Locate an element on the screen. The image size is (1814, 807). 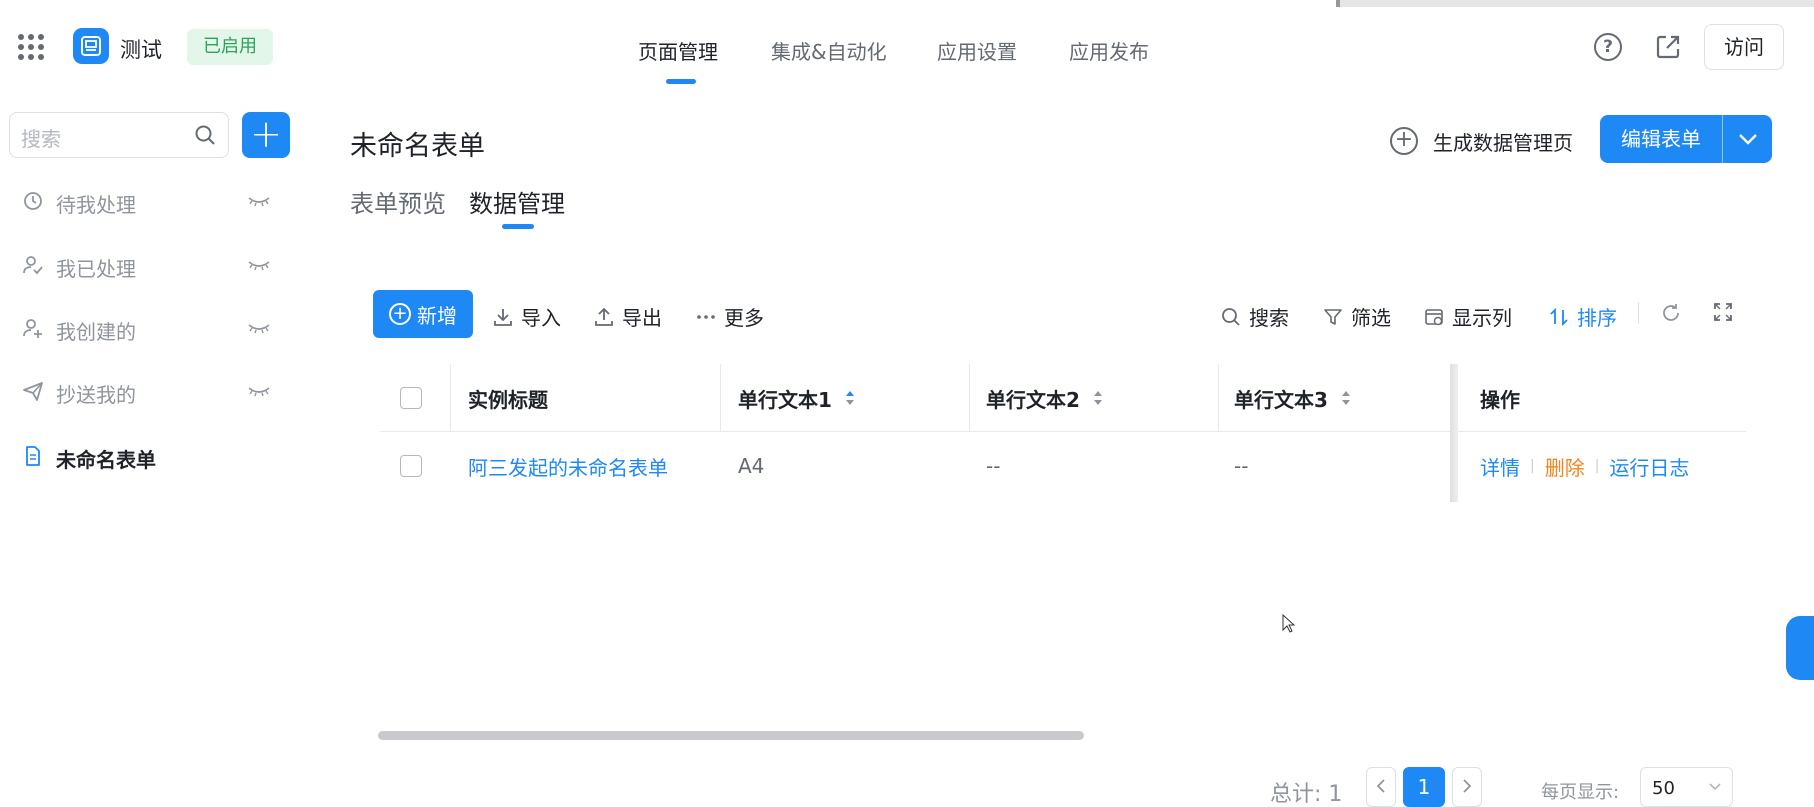
column-header-text1: 单行文本1 is located at coordinates (797, 398).